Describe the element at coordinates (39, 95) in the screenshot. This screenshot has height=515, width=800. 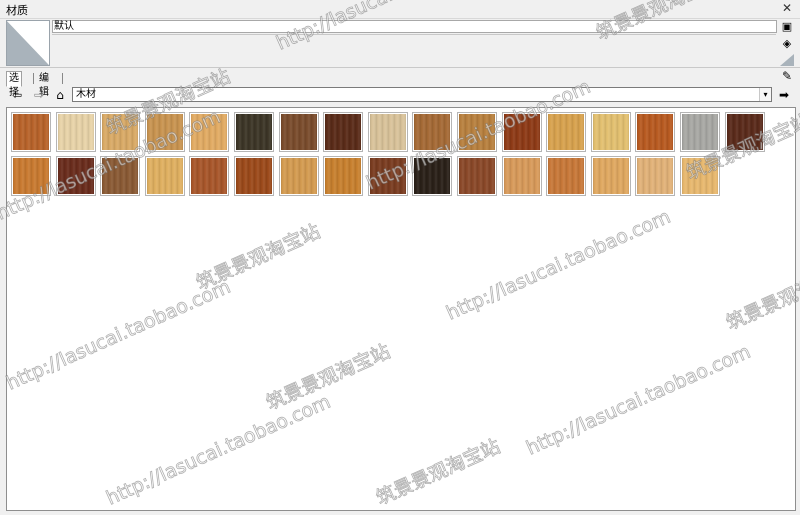
I see `forward-arrow-icon: ⇨` at that location.